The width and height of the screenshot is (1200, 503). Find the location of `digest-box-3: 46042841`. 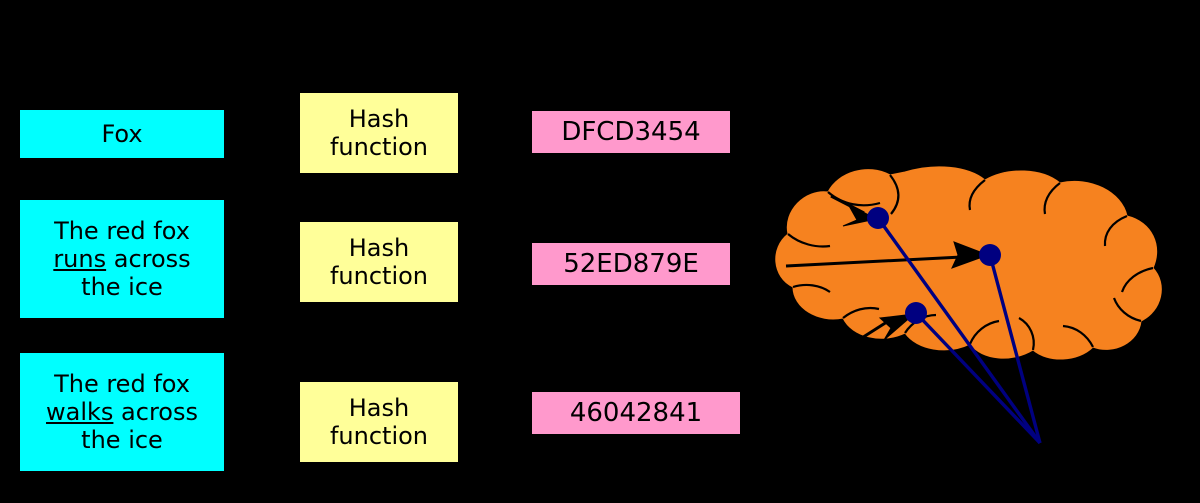

digest-box-3: 46042841 is located at coordinates (636, 413).